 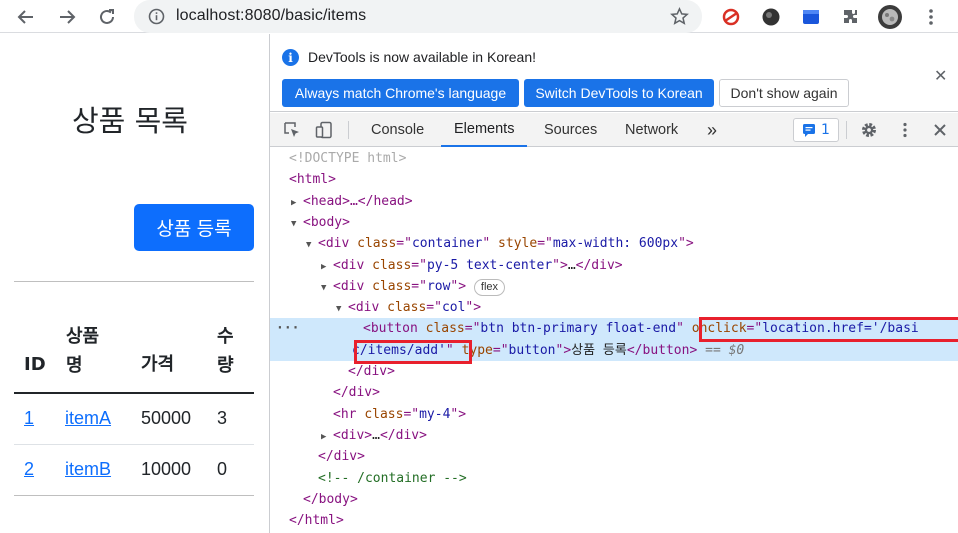 What do you see at coordinates (271, 15) in the screenshot?
I see `url-text: localhost:8080/basic/items` at bounding box center [271, 15].